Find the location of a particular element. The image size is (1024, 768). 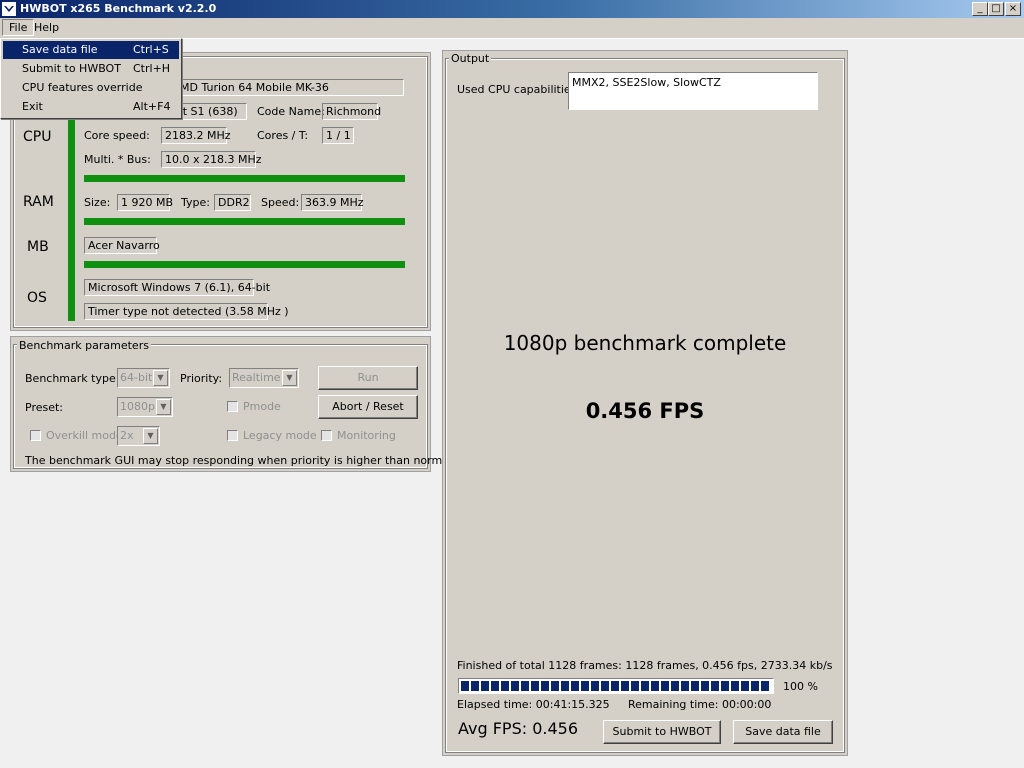

menu-item-label: Save data file is located at coordinates (60, 49).